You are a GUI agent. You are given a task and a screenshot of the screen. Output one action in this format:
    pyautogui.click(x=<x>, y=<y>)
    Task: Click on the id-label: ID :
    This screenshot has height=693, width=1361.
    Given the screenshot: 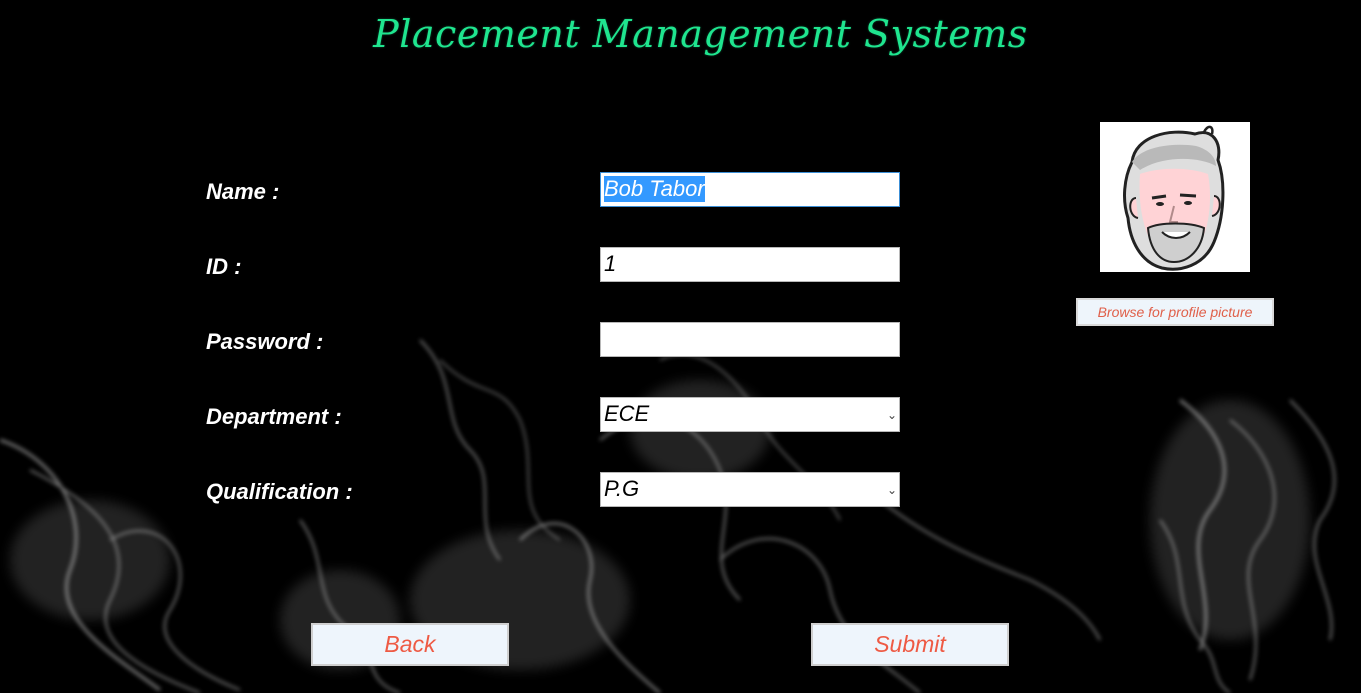 What is the action you would take?
    pyautogui.click(x=224, y=266)
    